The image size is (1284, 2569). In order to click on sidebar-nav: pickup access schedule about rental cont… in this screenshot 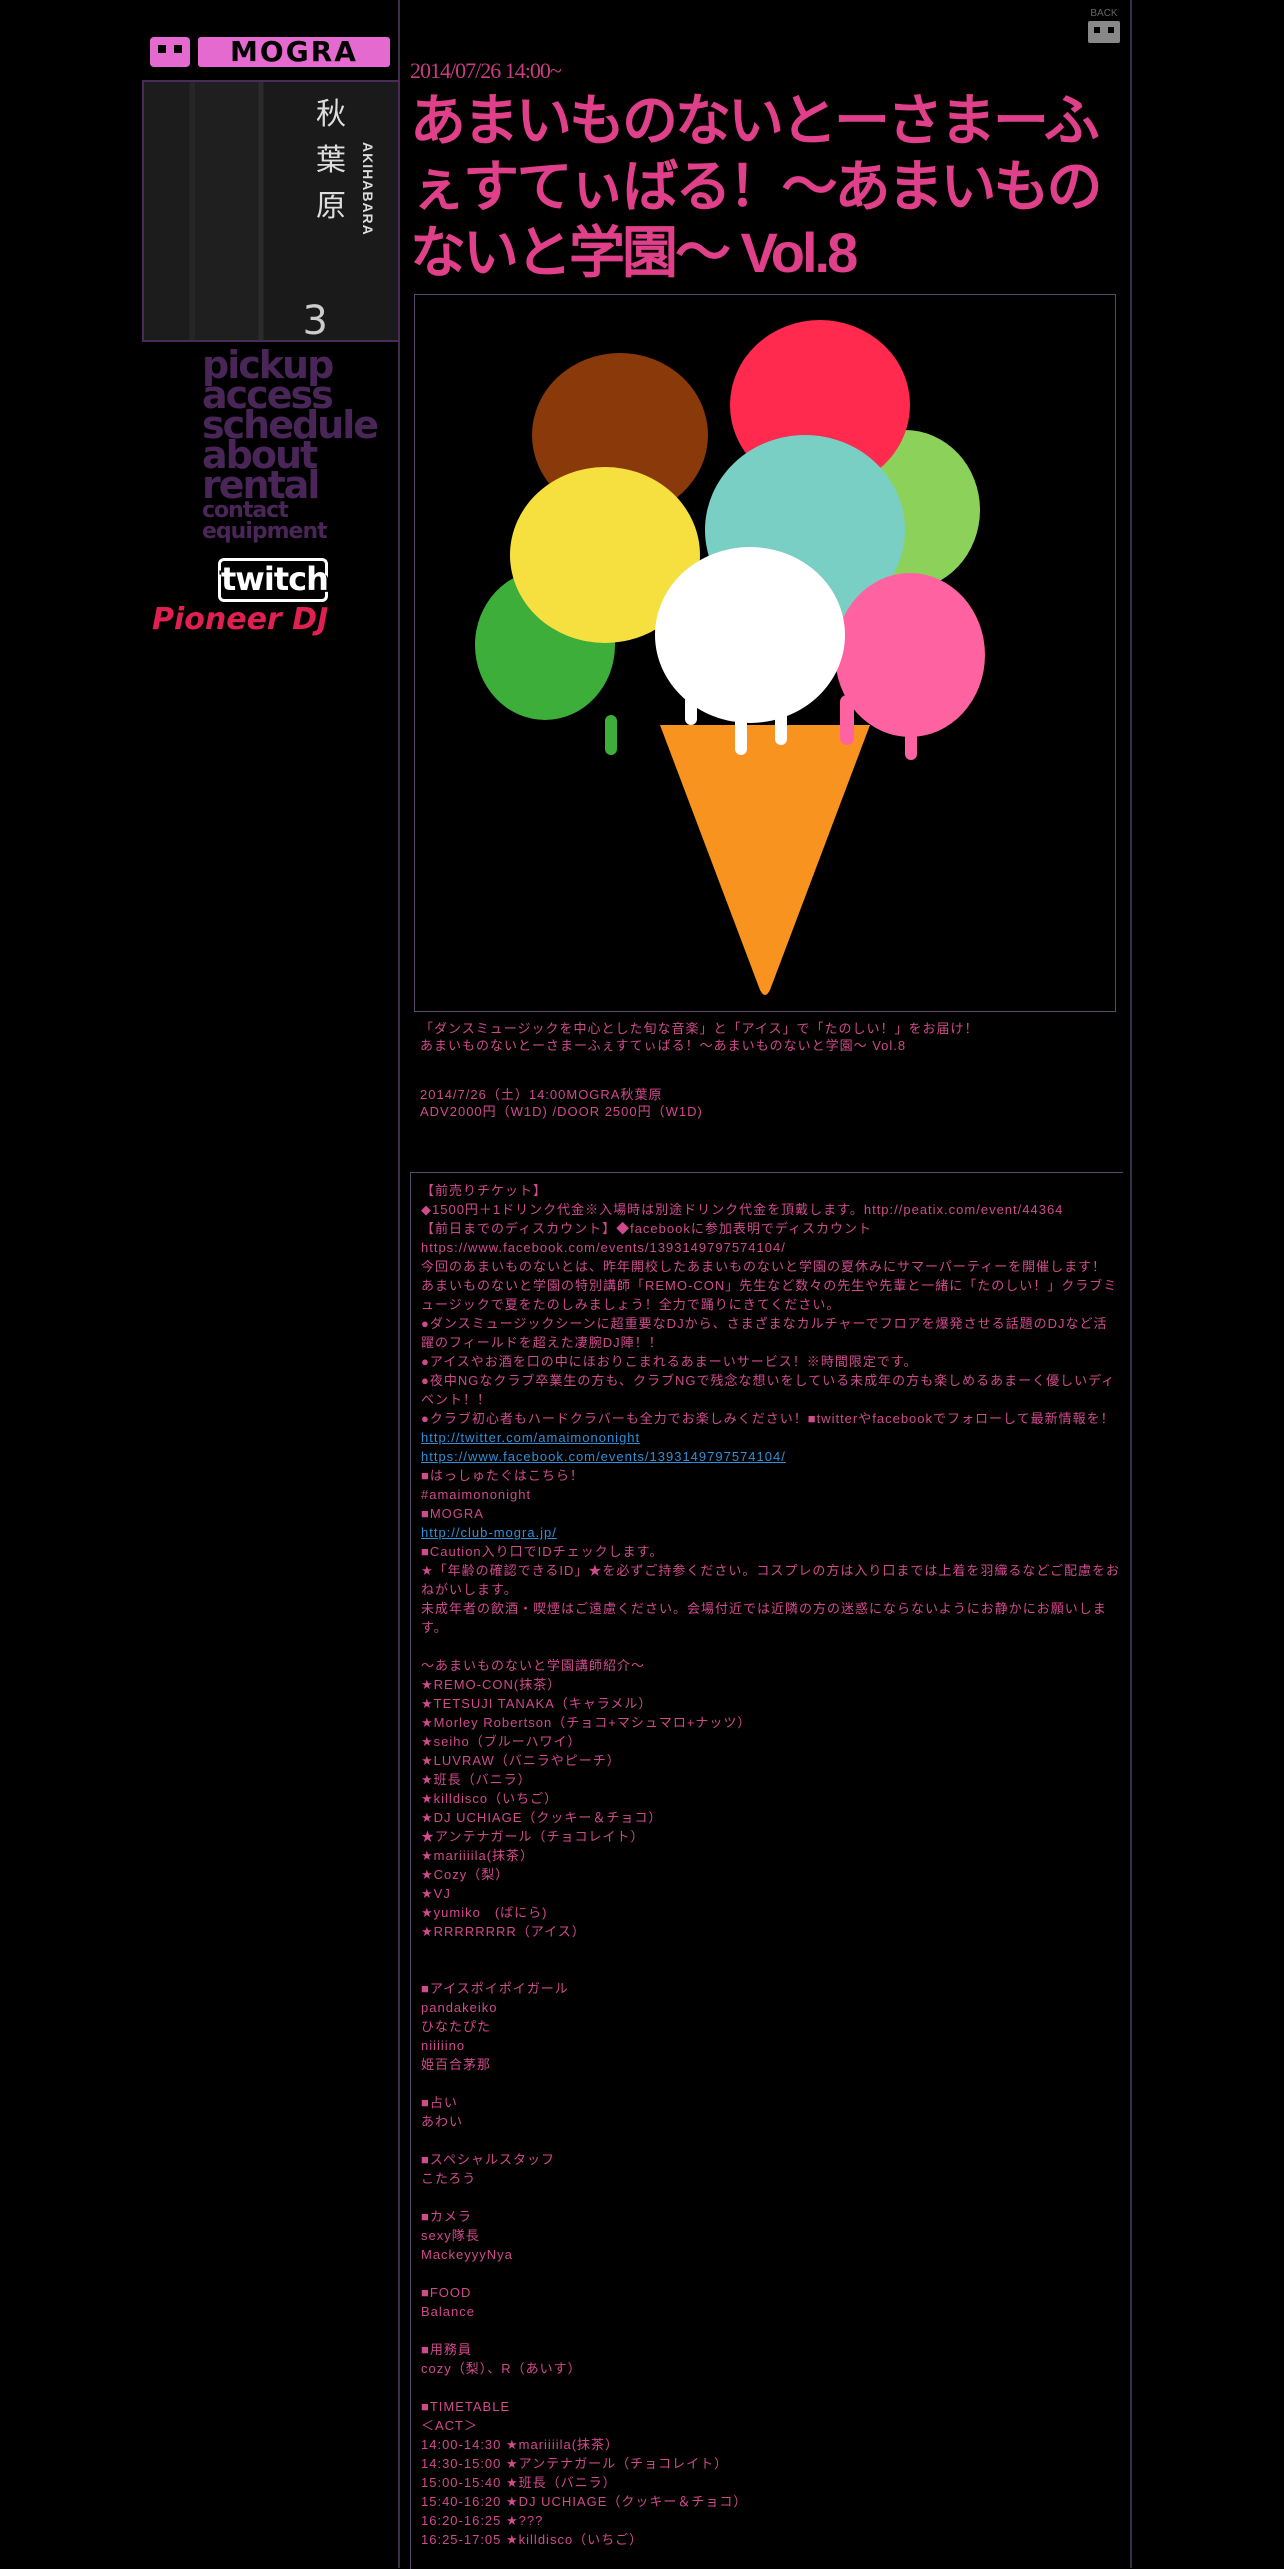, I will do `click(290, 444)`.